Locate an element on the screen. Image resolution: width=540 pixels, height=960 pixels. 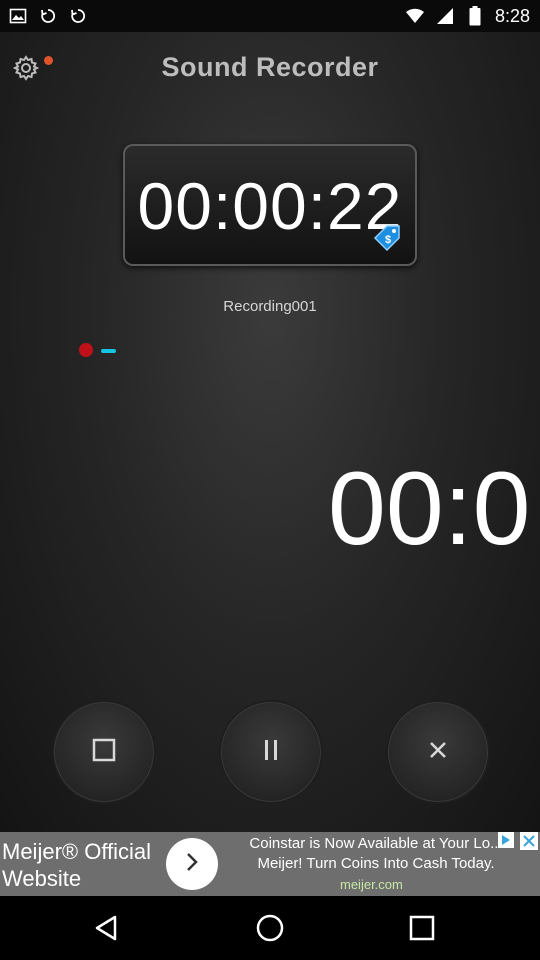
pause-button is located at coordinates (271, 752).